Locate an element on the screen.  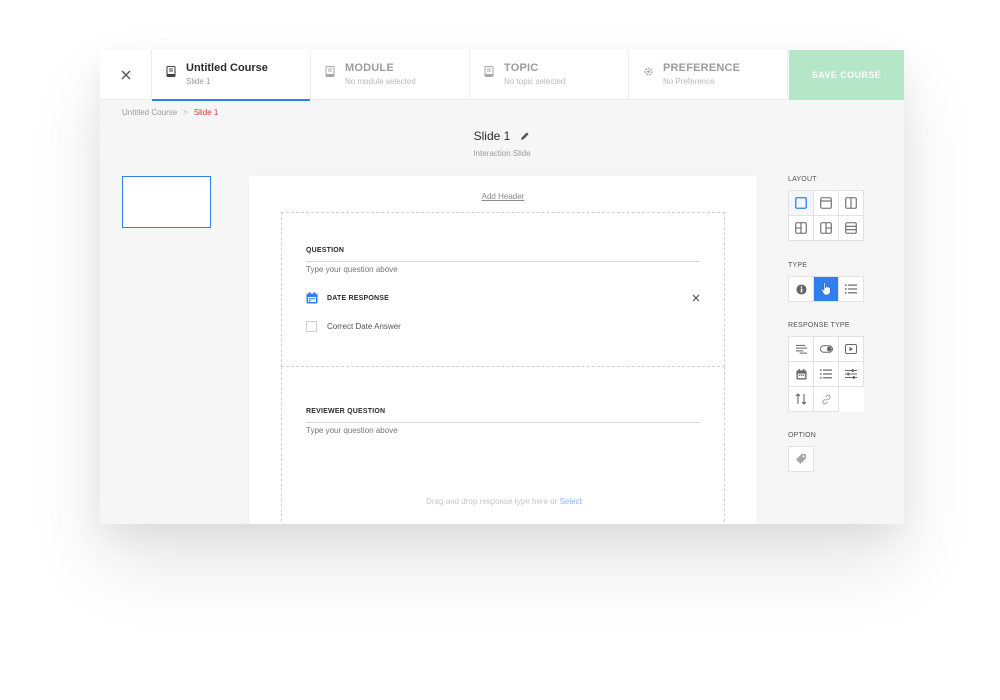
edit-slide-name-button is located at coordinates (525, 136).